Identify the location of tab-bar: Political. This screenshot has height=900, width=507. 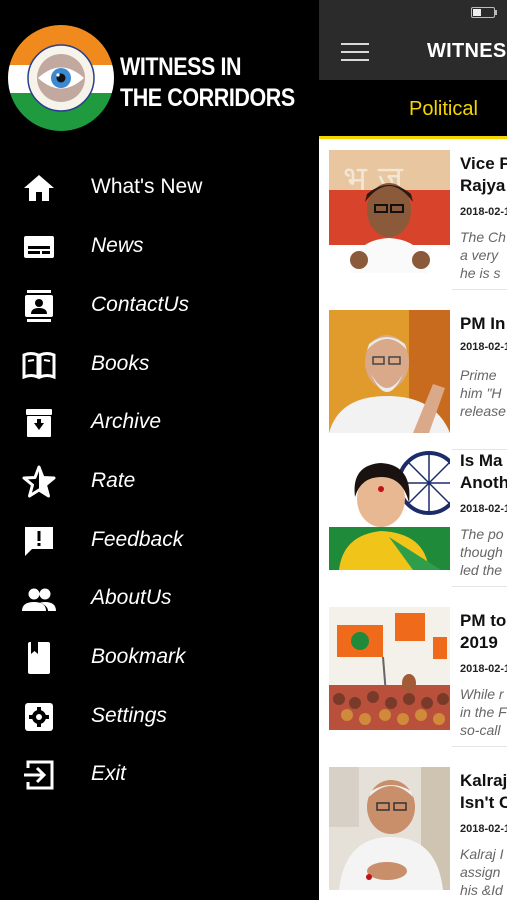
(413, 109).